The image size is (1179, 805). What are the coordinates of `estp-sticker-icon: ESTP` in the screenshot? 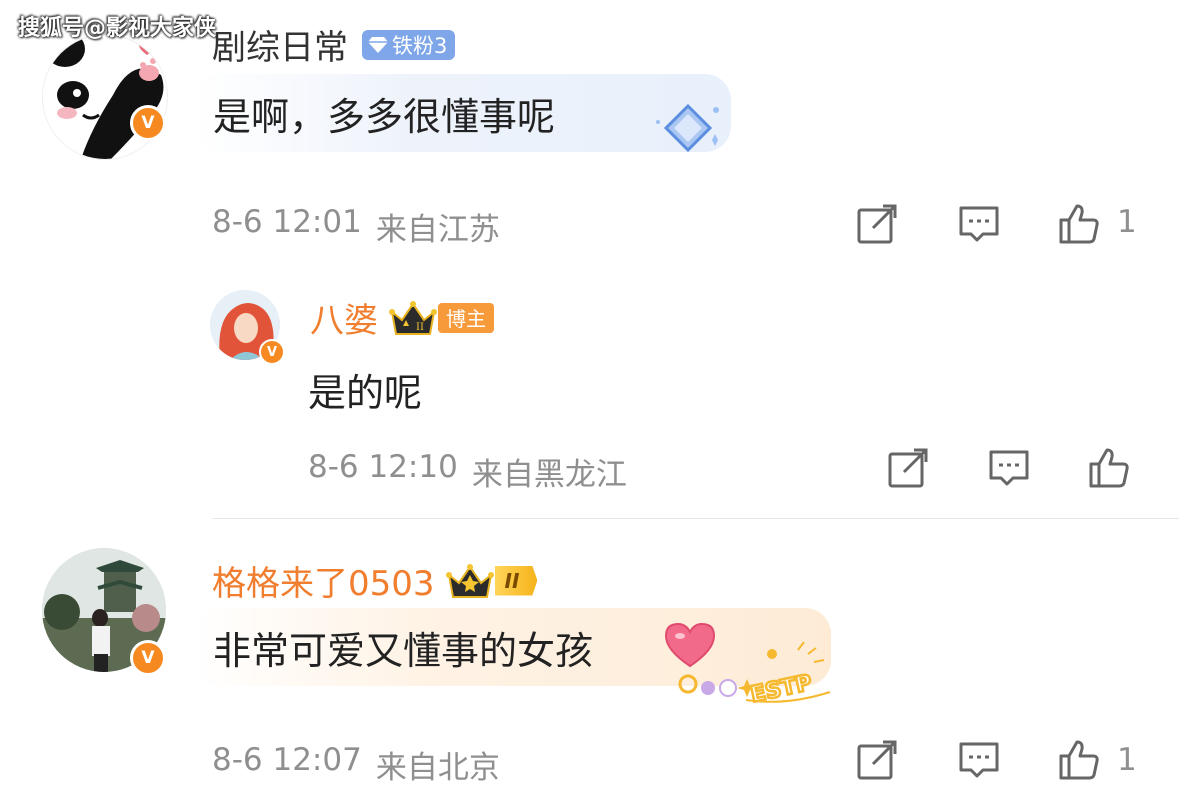 It's located at (750, 675).